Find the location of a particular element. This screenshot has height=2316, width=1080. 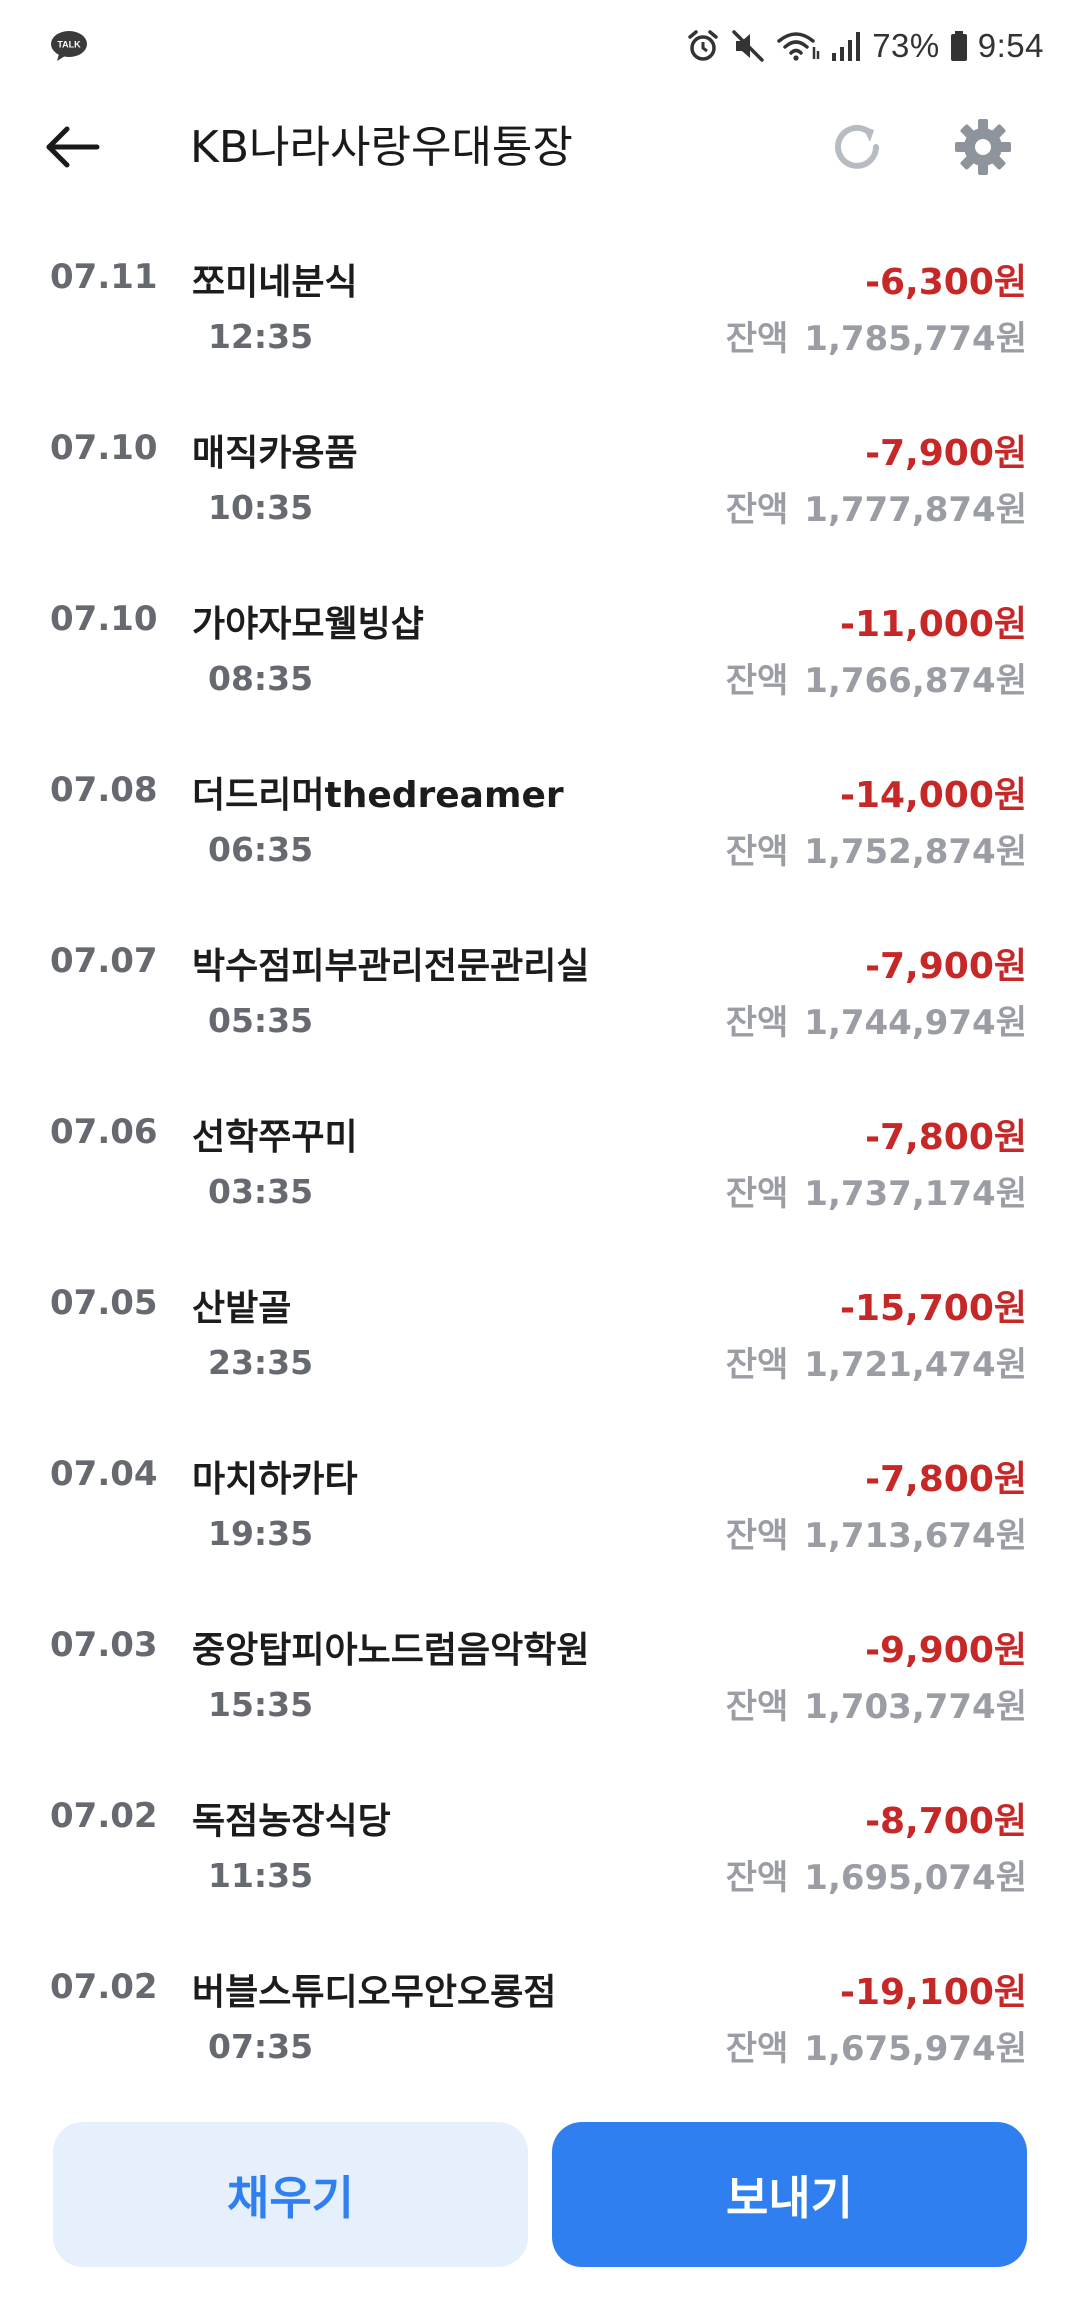

balance-value: 1,703,774원 is located at coordinates (915, 1707).